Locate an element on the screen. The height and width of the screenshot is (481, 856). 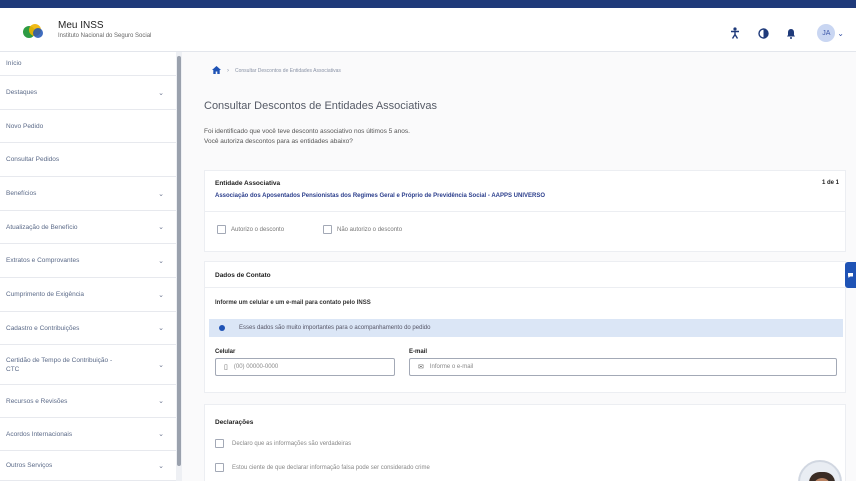
accessibility-icon is located at coordinates (735, 33).